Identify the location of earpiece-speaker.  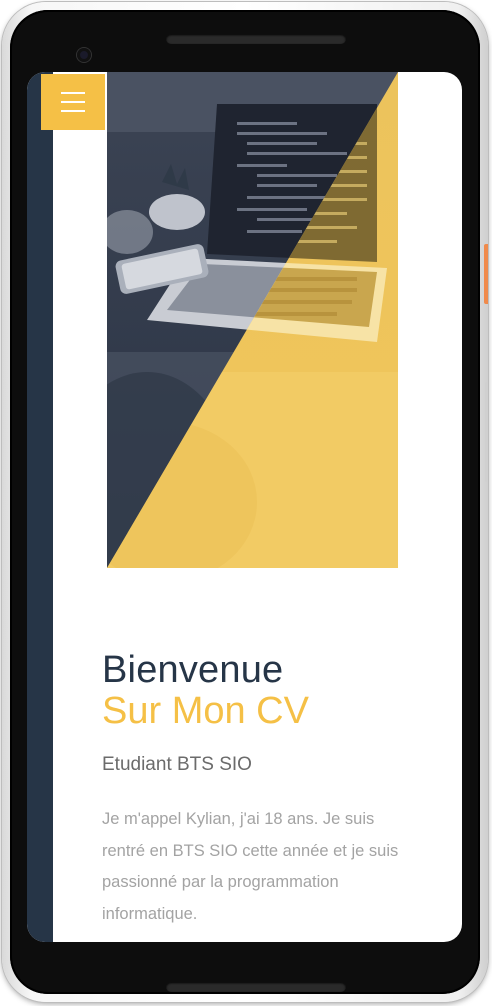
(256, 39).